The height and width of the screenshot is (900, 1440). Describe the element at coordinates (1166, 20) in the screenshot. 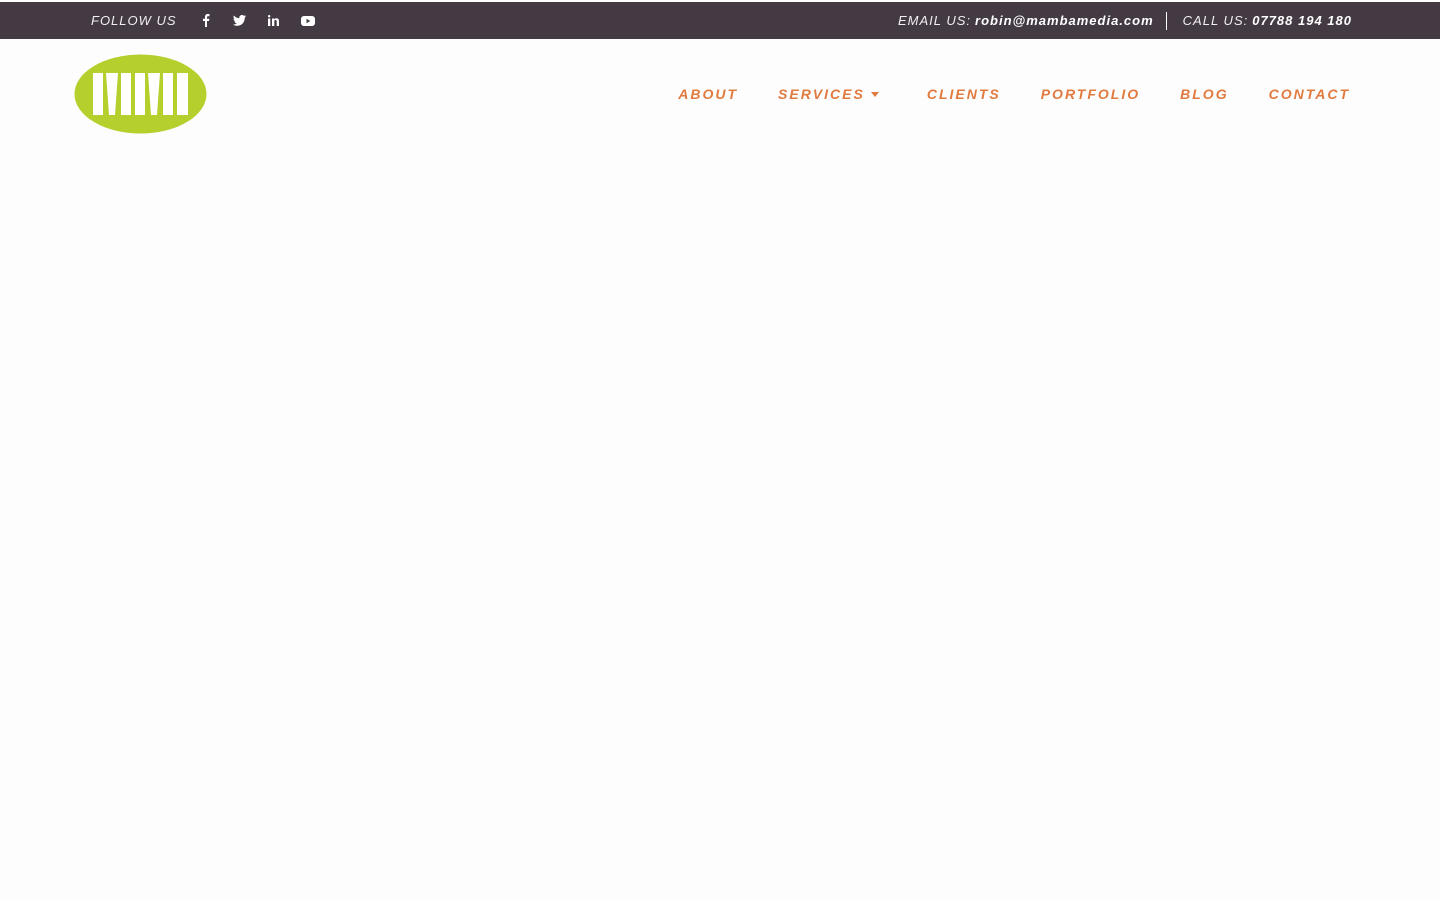

I see `contact-divider` at that location.